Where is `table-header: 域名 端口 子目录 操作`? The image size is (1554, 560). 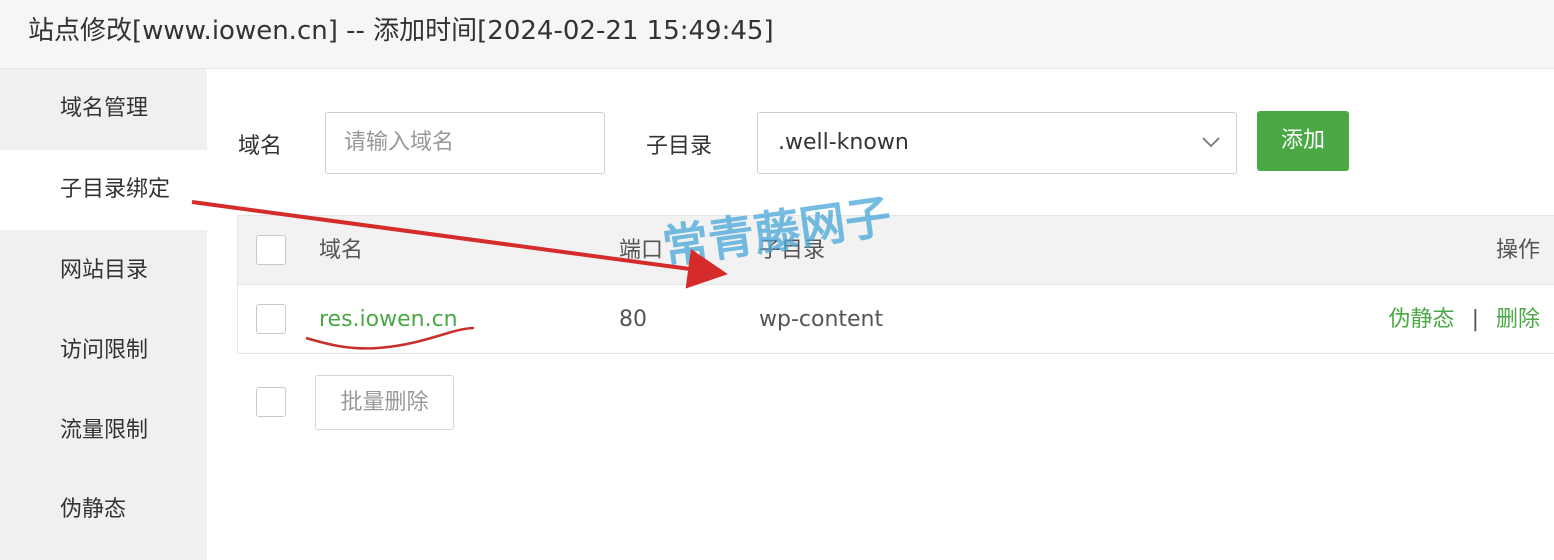
table-header: 域名 端口 子目录 操作 is located at coordinates (896, 250).